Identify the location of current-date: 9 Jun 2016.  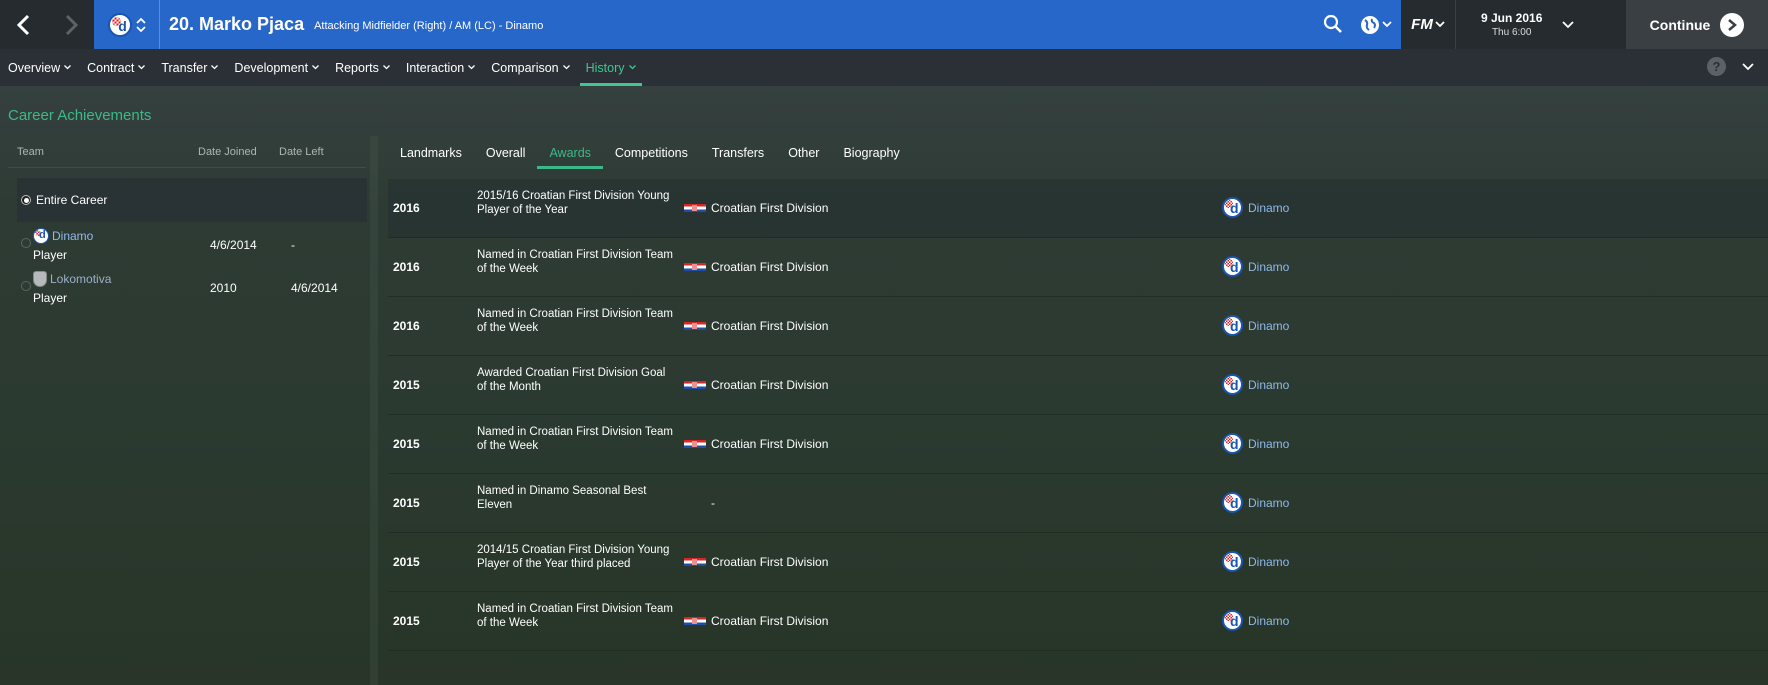
(1512, 18).